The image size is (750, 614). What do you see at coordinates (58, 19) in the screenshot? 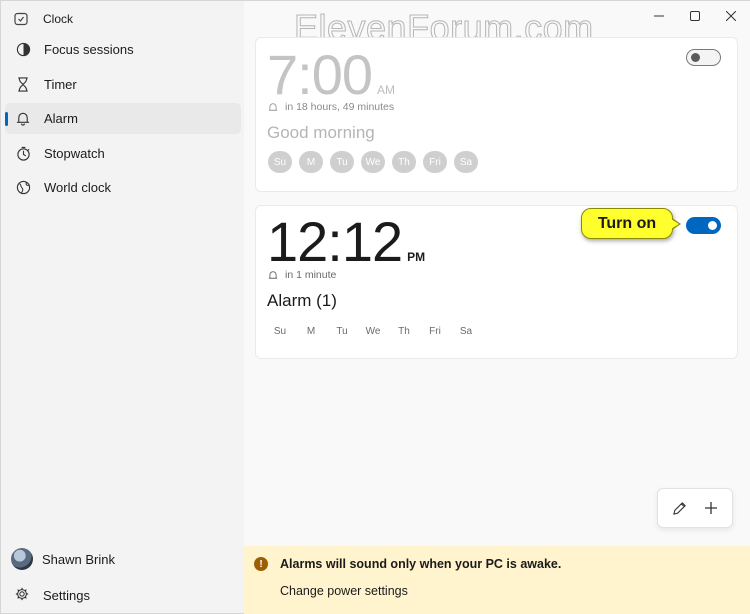
I see `app-title: Clock` at bounding box center [58, 19].